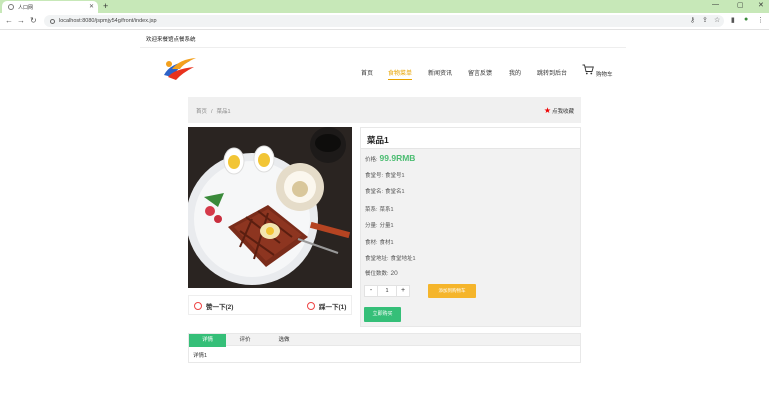 The image size is (769, 400). I want to click on site-logo, so click(179, 69).